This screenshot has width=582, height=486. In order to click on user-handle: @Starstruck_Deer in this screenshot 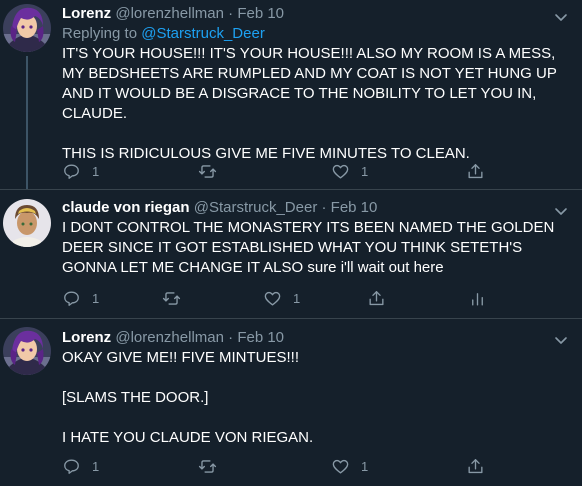, I will do `click(256, 207)`.